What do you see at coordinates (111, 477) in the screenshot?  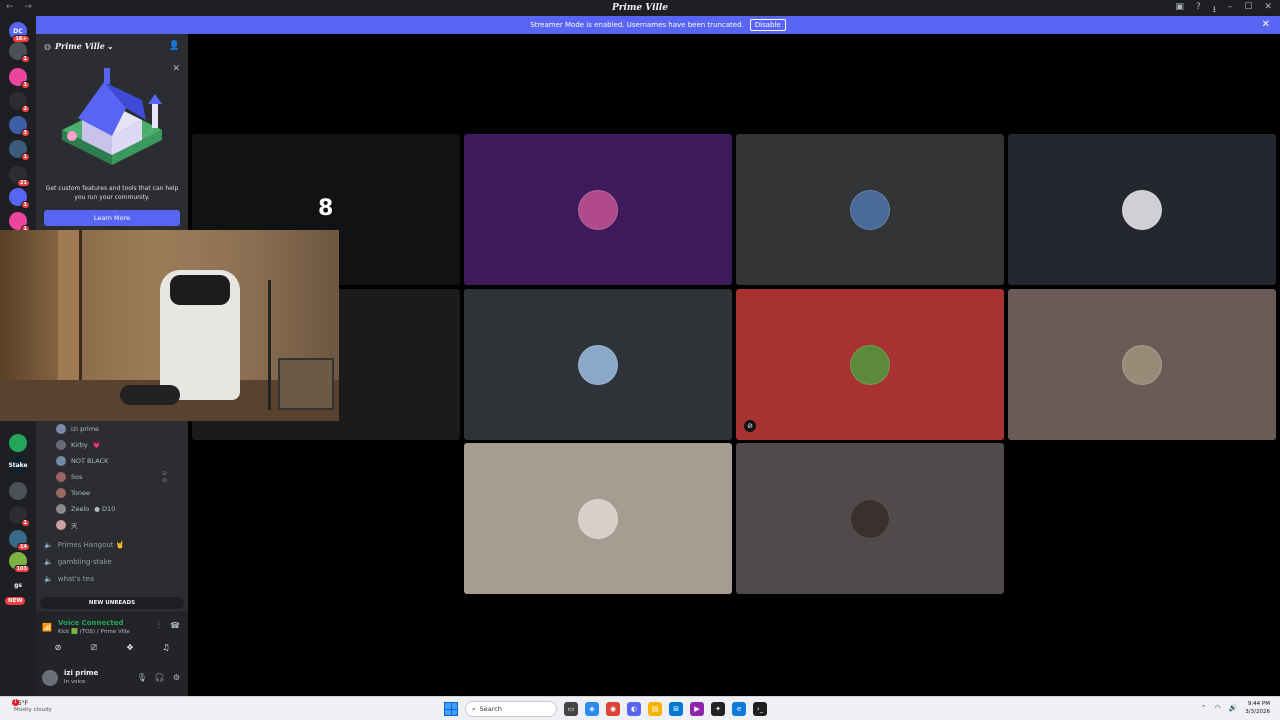 I see `voice-member: Sos ⊘ ⊘` at bounding box center [111, 477].